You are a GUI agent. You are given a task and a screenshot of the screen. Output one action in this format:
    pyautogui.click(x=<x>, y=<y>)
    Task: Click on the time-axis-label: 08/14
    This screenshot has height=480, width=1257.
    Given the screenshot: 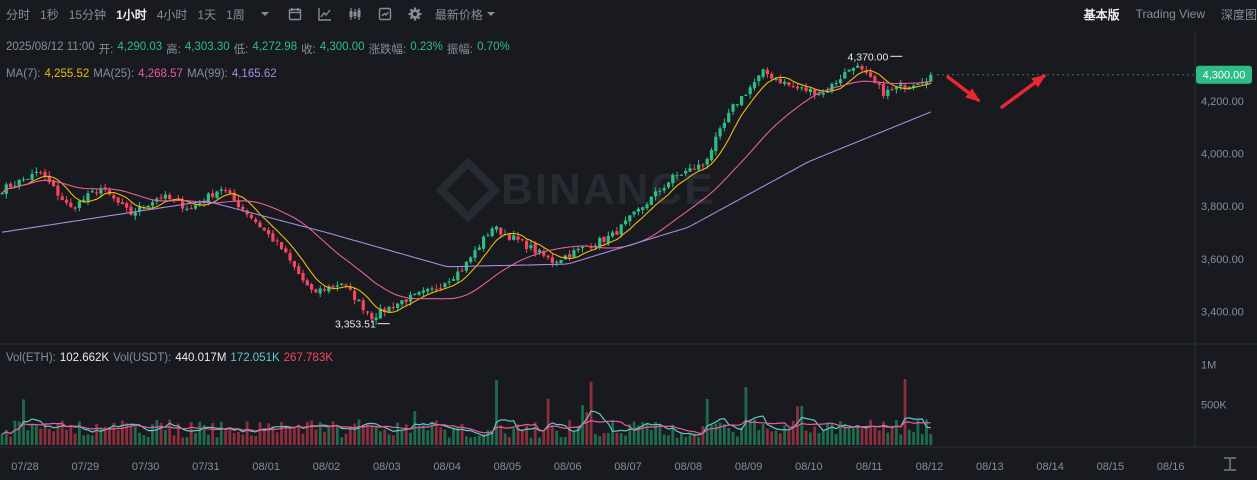 What is the action you would take?
    pyautogui.click(x=1050, y=467)
    